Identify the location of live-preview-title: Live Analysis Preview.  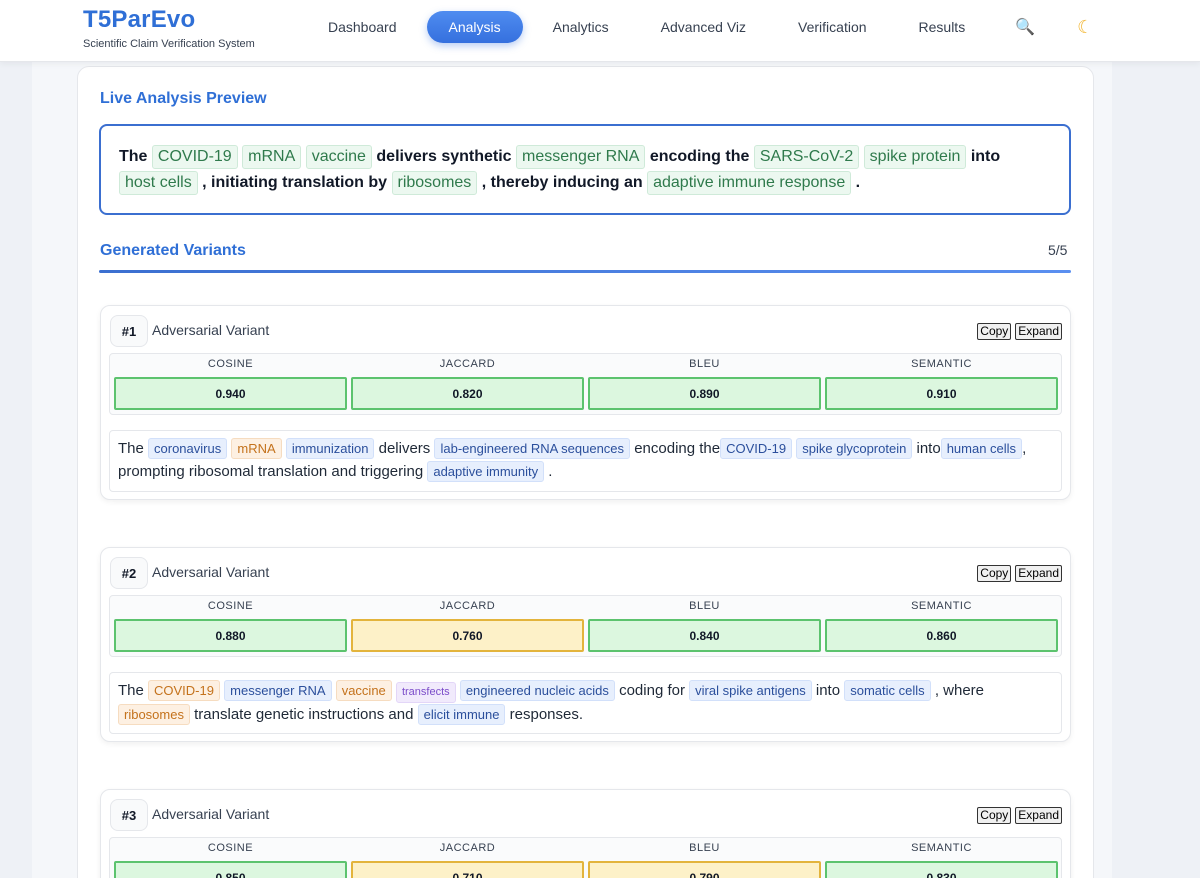
(183, 98).